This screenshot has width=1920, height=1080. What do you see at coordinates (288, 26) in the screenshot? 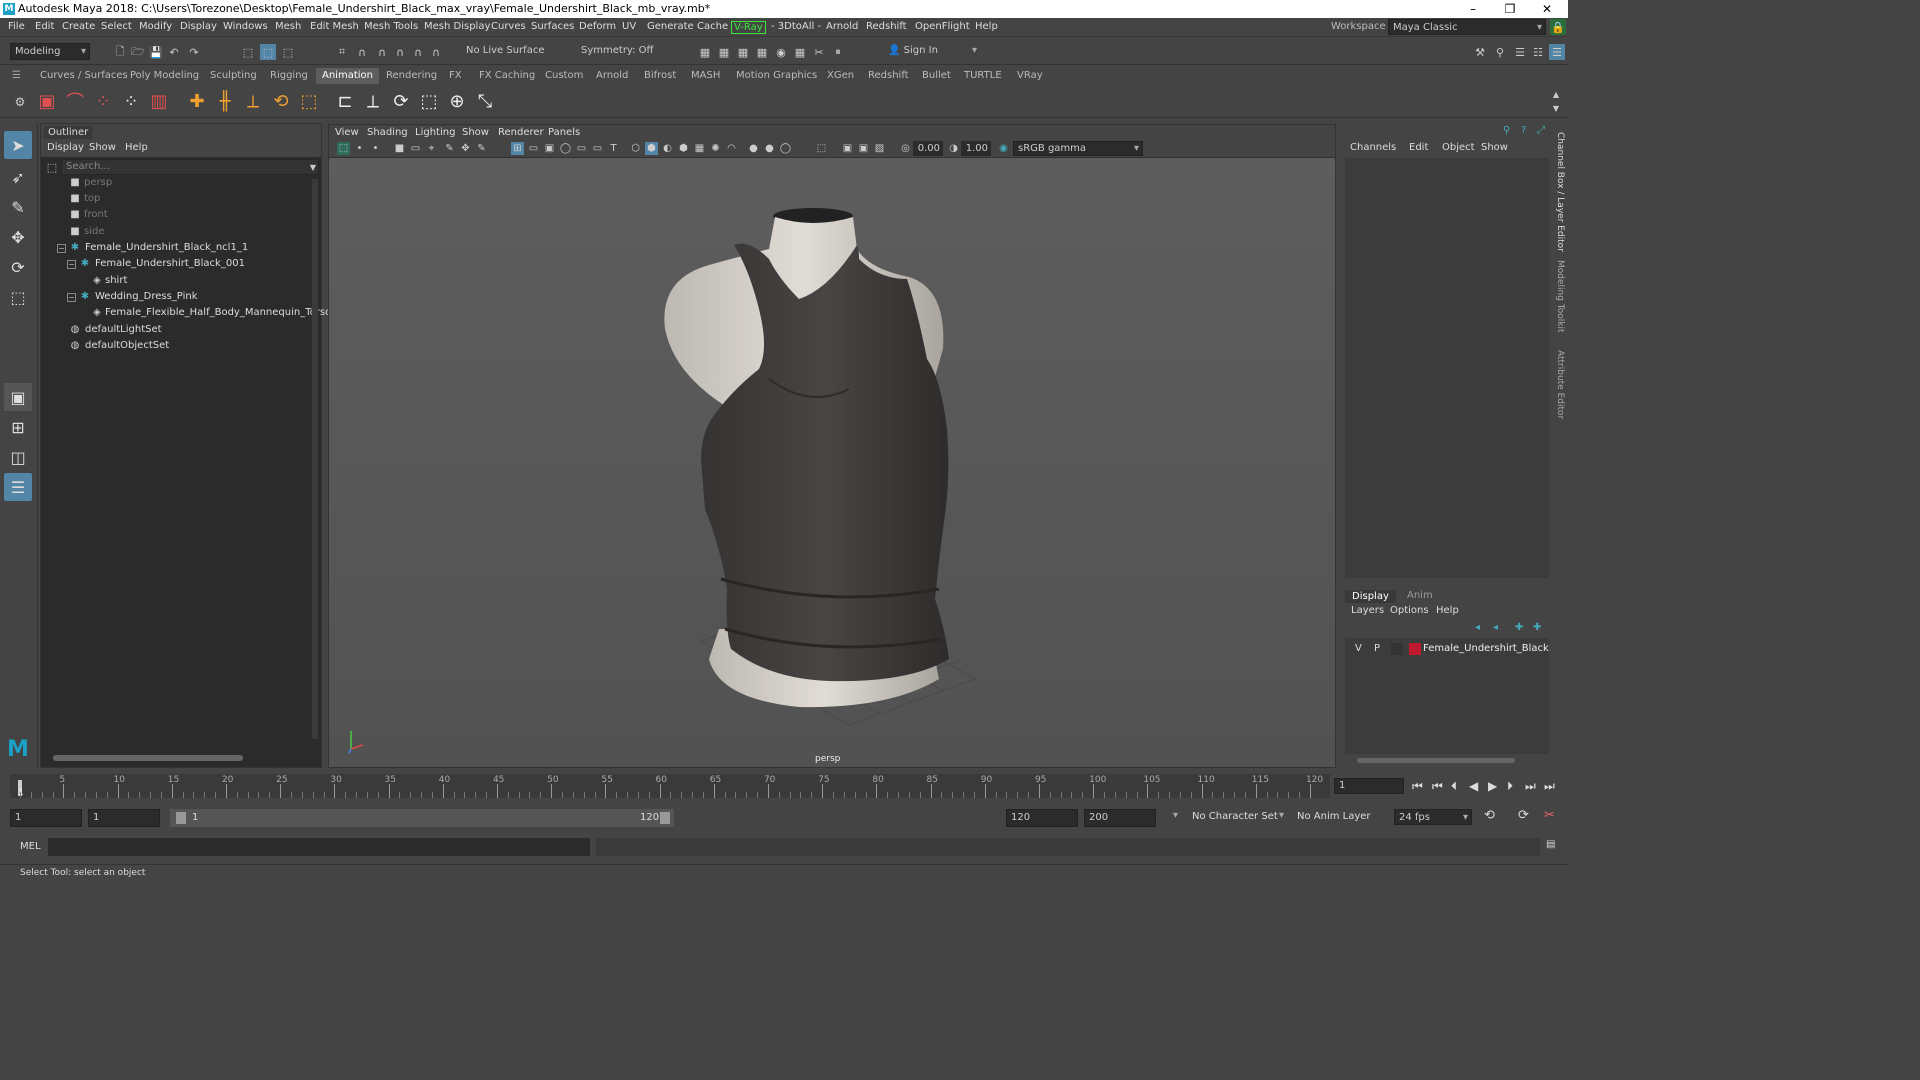
I see `menu-mesh: Mesh` at bounding box center [288, 26].